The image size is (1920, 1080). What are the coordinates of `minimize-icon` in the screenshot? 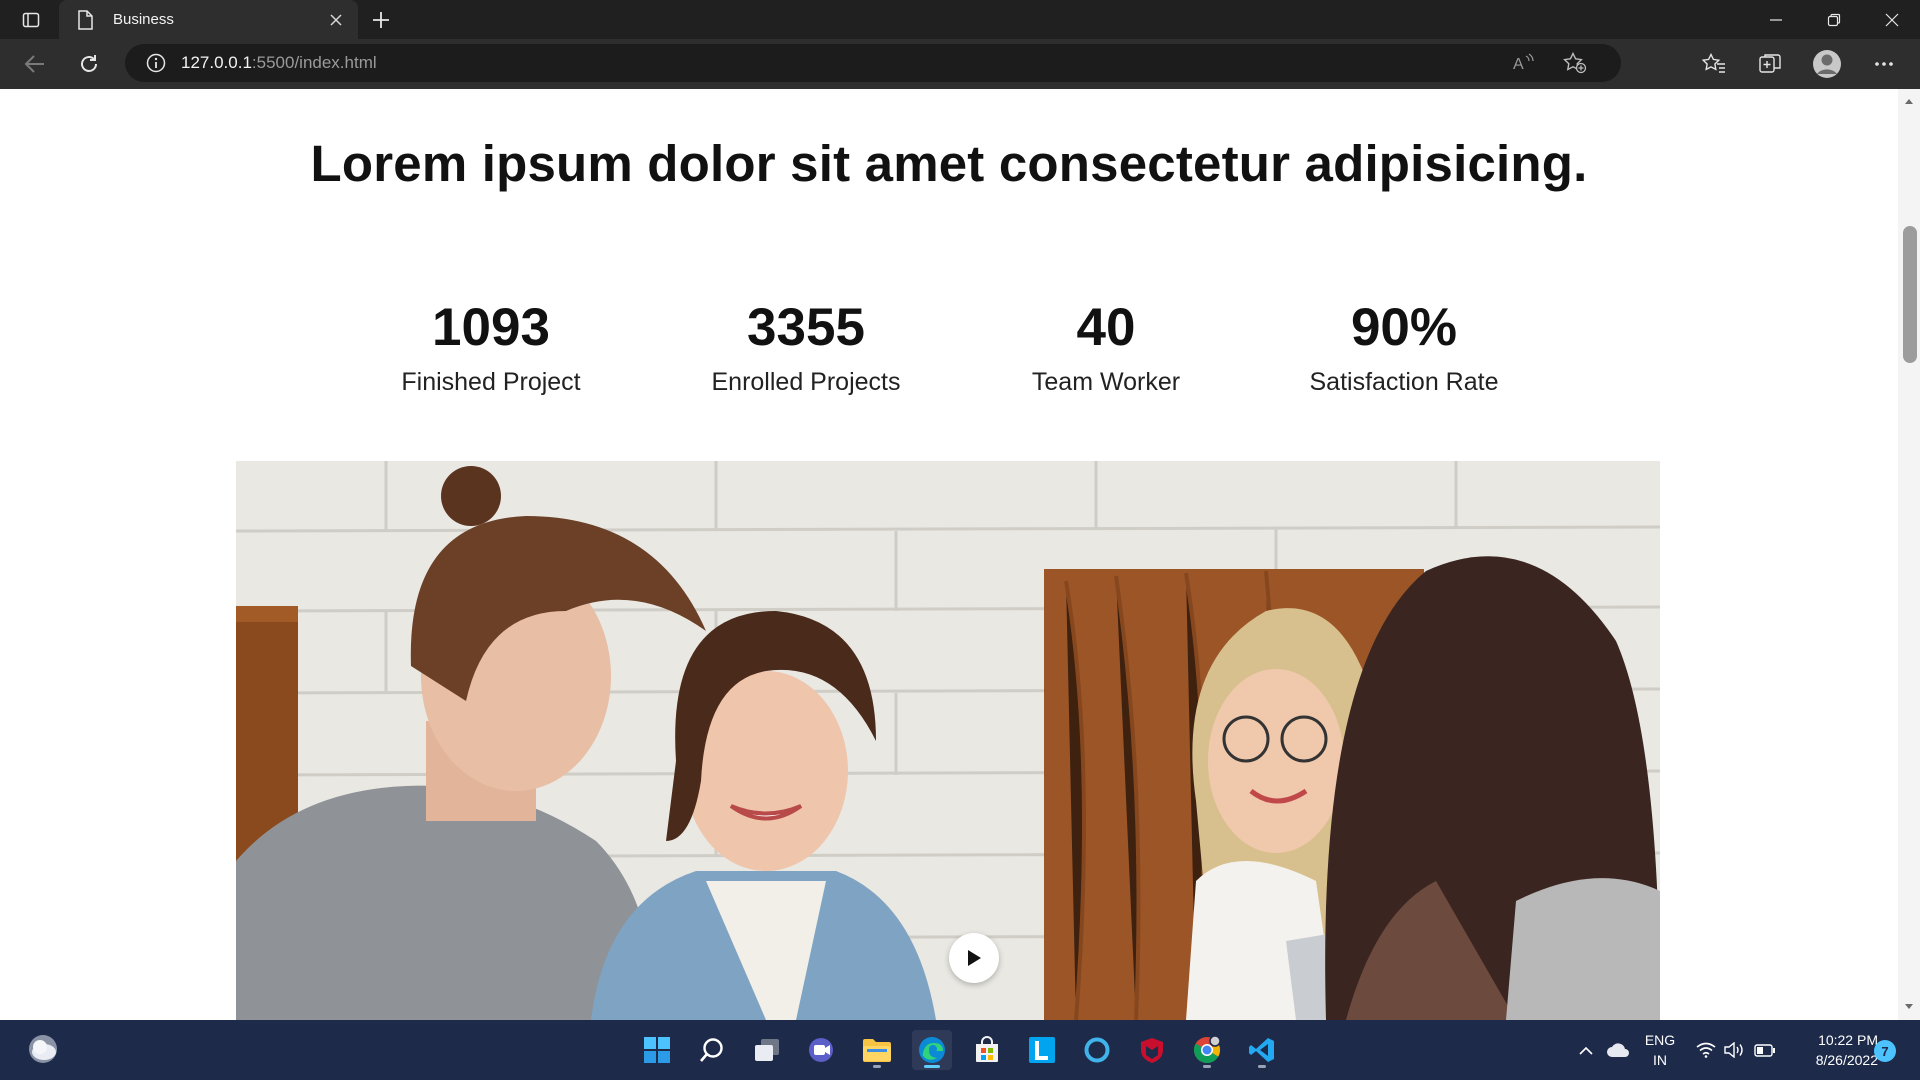 It's located at (1776, 19).